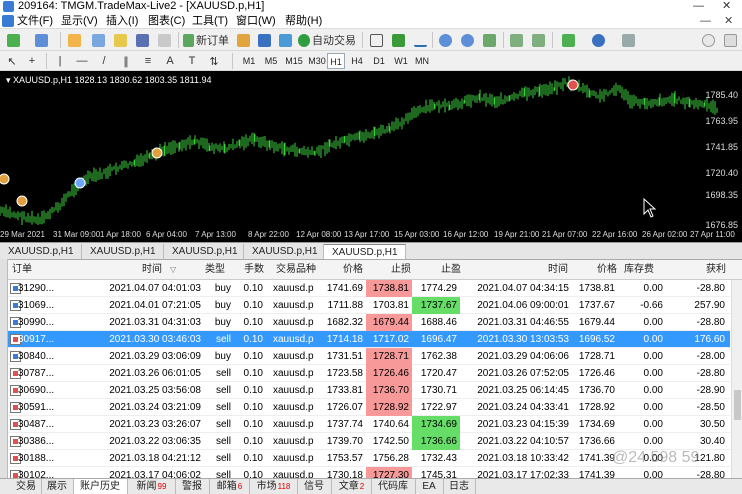 This screenshot has height=494, width=742. What do you see at coordinates (98, 40) in the screenshot?
I see `navigator-icon` at bounding box center [98, 40].